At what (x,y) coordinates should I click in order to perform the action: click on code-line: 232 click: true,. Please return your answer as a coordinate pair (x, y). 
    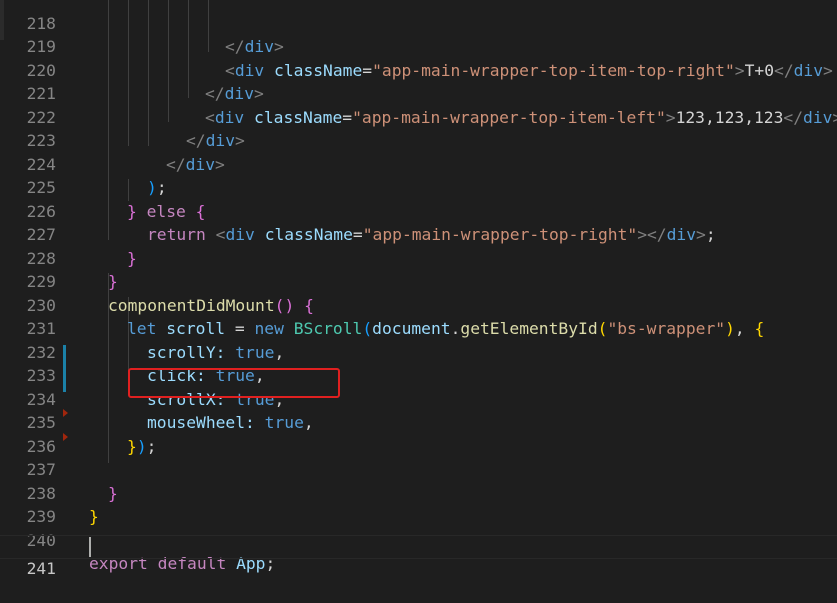
    Looking at the image, I should click on (418, 351).